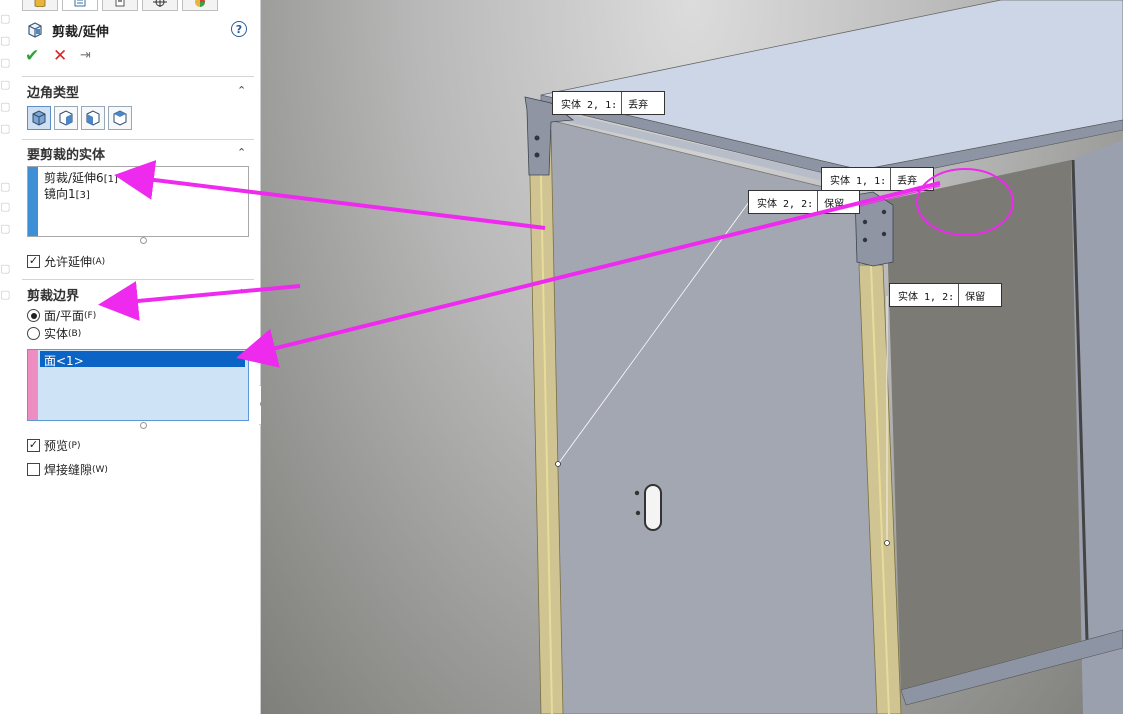 The image size is (1123, 714). Describe the element at coordinates (54, 333) in the screenshot. I see `radio-bodies: 实体 (B)` at that location.